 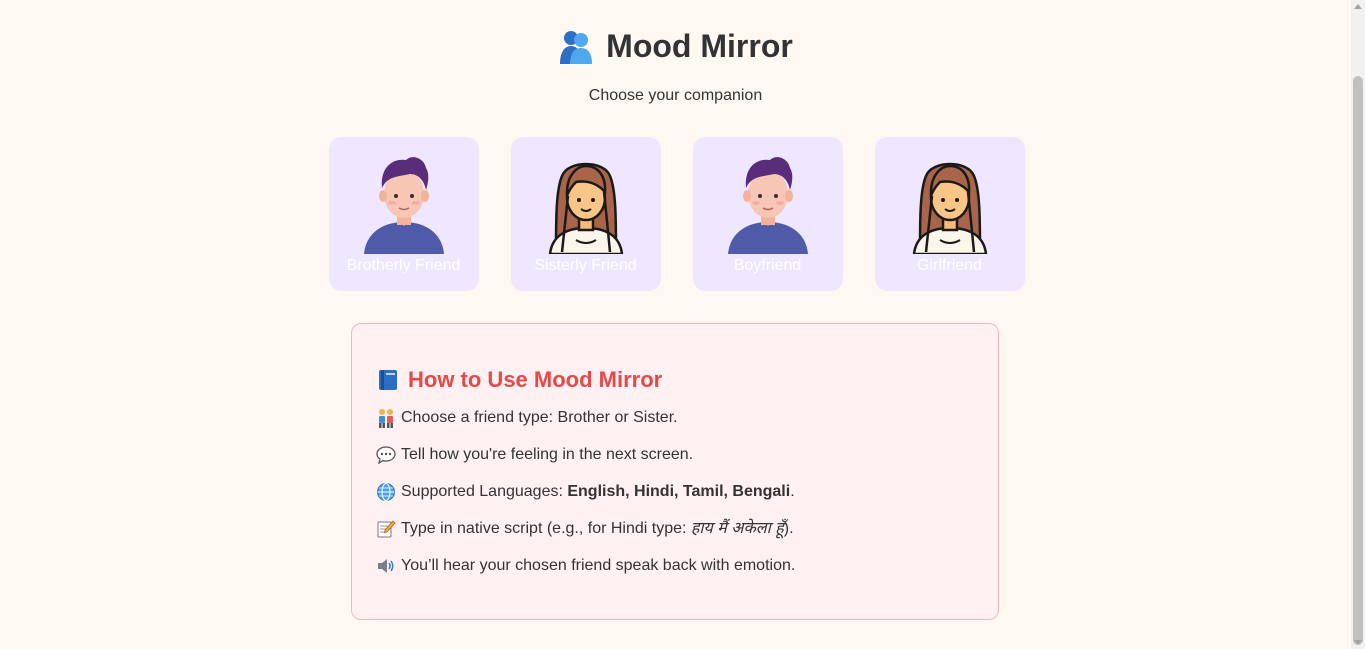 What do you see at coordinates (386, 529) in the screenshot?
I see `memo-icon` at bounding box center [386, 529].